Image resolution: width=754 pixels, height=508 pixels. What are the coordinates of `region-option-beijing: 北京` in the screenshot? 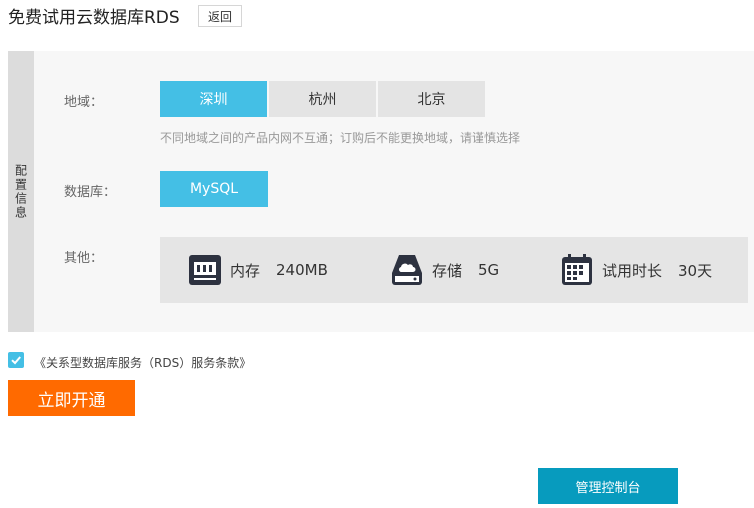 It's located at (431, 99).